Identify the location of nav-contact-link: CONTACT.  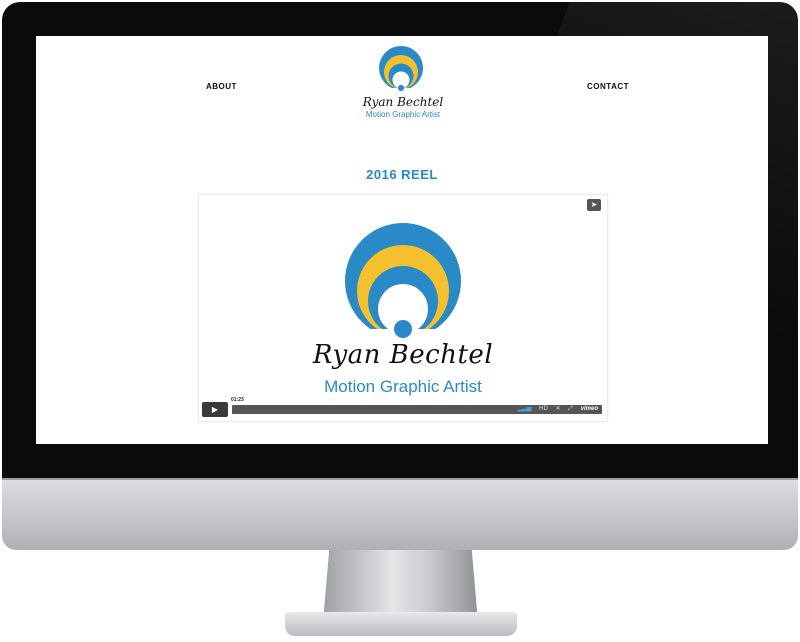
(608, 86).